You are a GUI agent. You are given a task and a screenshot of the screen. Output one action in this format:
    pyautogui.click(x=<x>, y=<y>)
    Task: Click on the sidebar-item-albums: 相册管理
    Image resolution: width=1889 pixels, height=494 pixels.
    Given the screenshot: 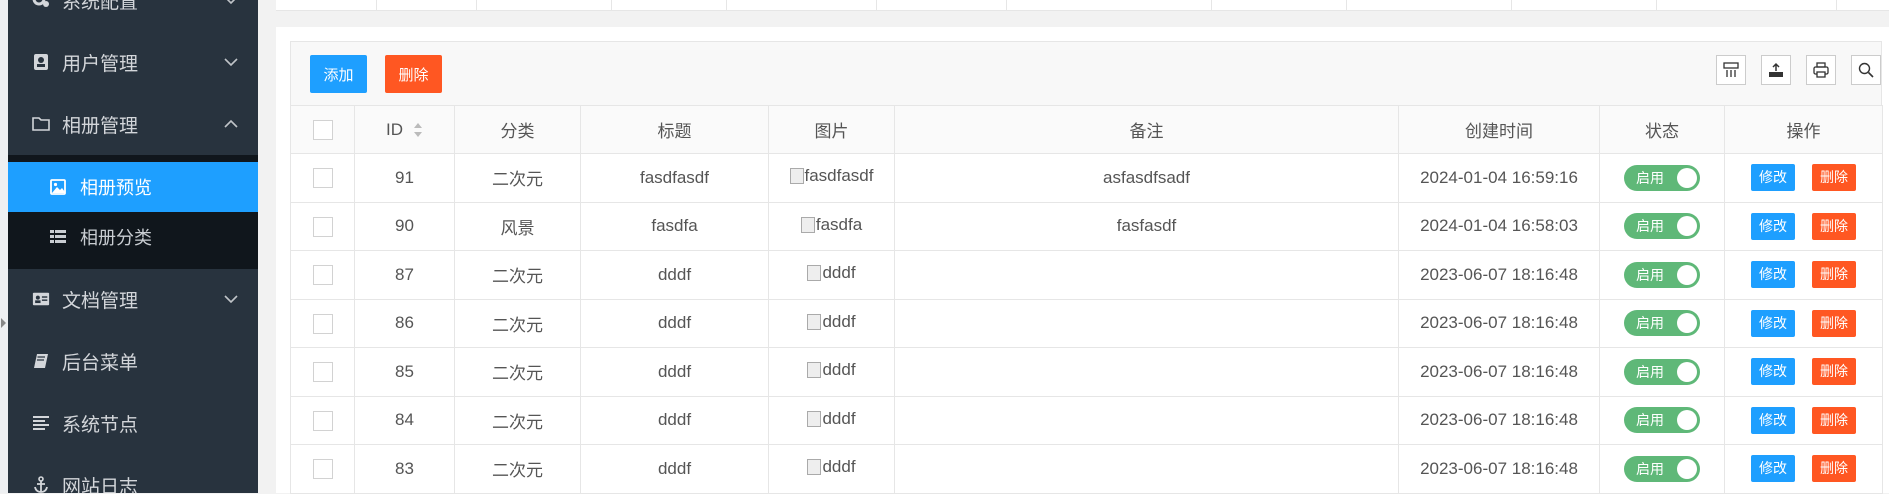 What is the action you would take?
    pyautogui.click(x=133, y=124)
    